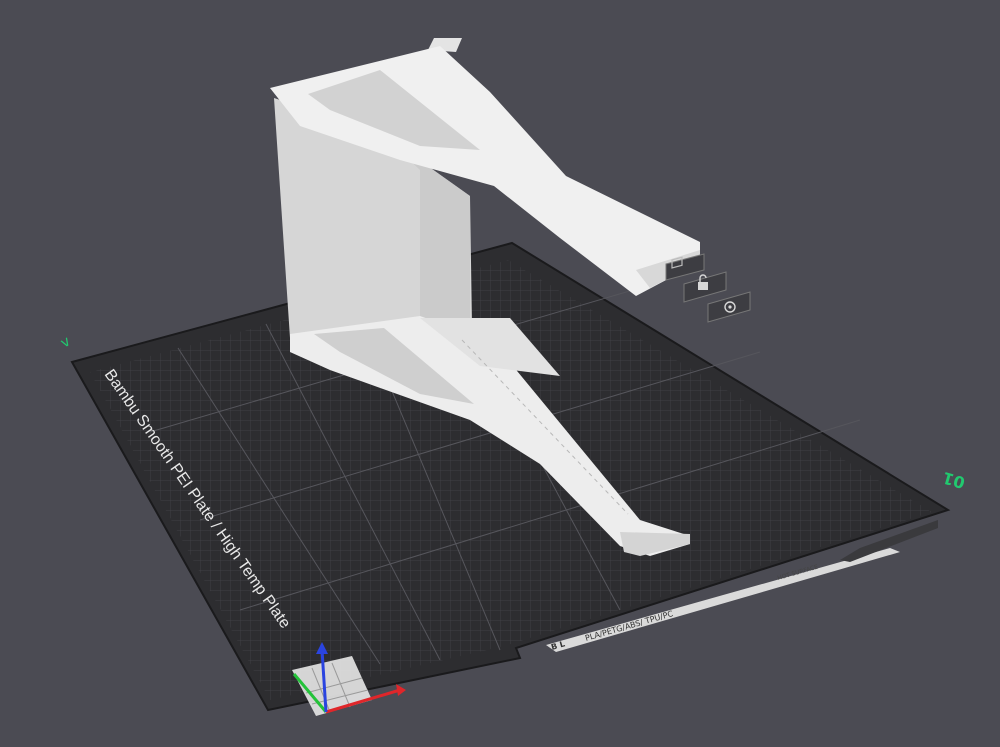 Image resolution: width=1000 pixels, height=747 pixels. What do you see at coordinates (65, 342) in the screenshot?
I see `plate-marker-label: v` at bounding box center [65, 342].